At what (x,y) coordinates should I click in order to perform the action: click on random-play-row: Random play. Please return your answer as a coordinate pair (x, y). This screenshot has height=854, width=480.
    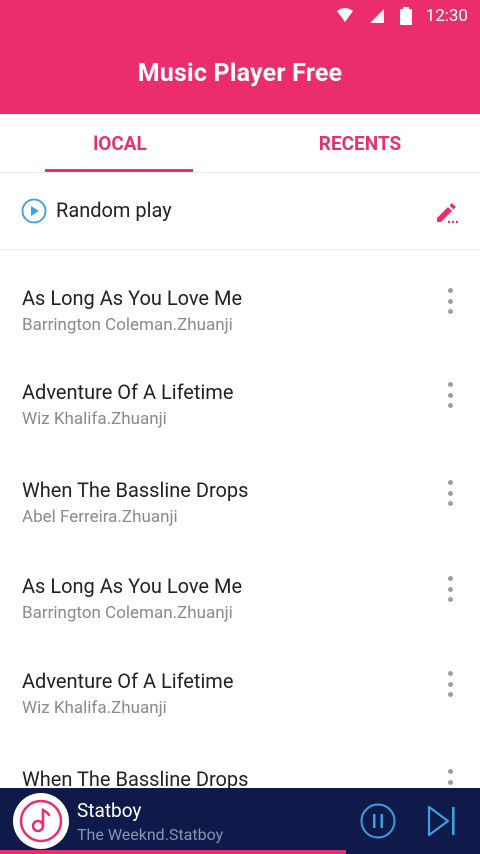
    Looking at the image, I should click on (240, 211).